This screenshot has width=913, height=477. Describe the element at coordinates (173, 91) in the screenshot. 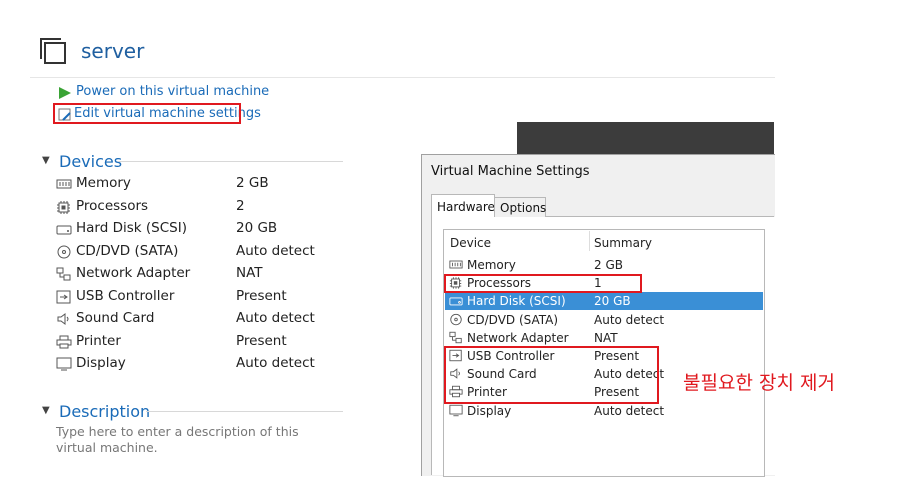

I see `power-on-label: Power on this virtual machine` at that location.